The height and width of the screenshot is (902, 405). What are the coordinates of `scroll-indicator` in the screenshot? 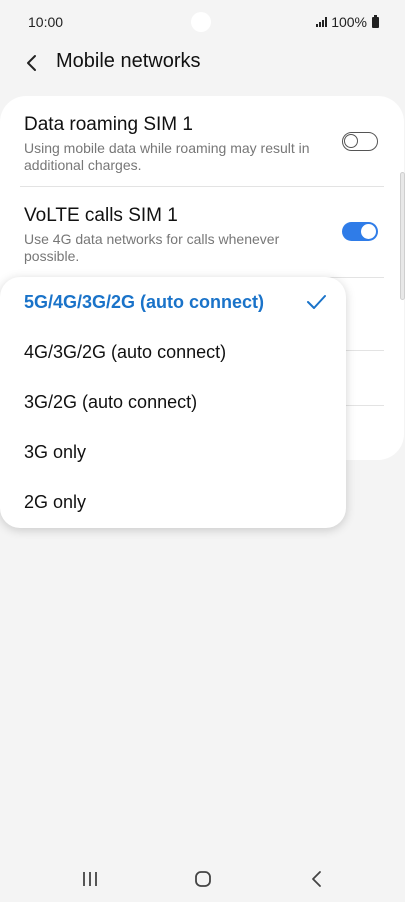 It's located at (402, 236).